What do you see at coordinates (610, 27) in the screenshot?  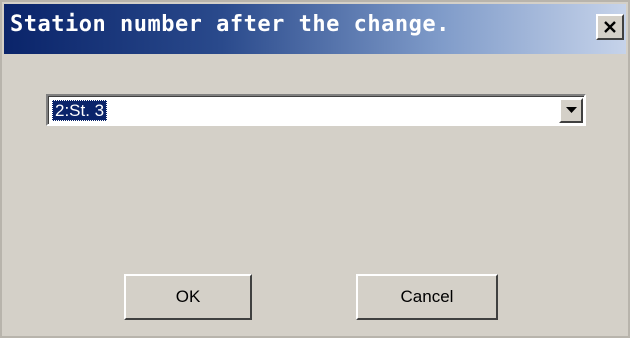 I see `close-button` at bounding box center [610, 27].